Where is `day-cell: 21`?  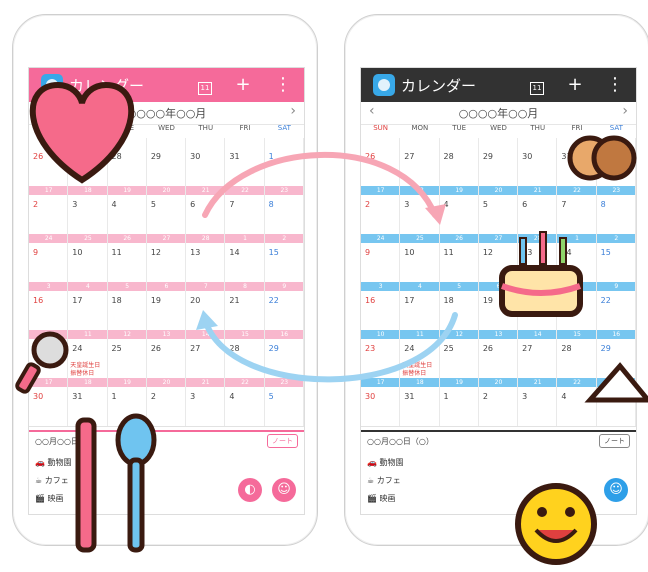
day-cell: 21 is located at coordinates (245, 306).